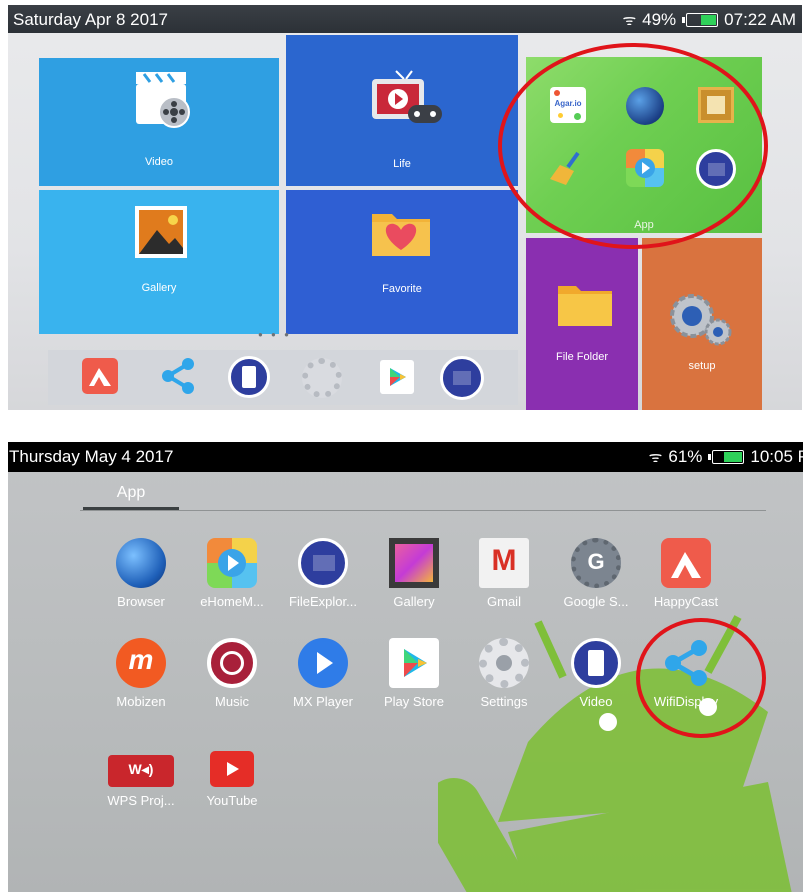  Describe the element at coordinates (141, 659) in the screenshot. I see `mobizen-m-letter: m` at that location.